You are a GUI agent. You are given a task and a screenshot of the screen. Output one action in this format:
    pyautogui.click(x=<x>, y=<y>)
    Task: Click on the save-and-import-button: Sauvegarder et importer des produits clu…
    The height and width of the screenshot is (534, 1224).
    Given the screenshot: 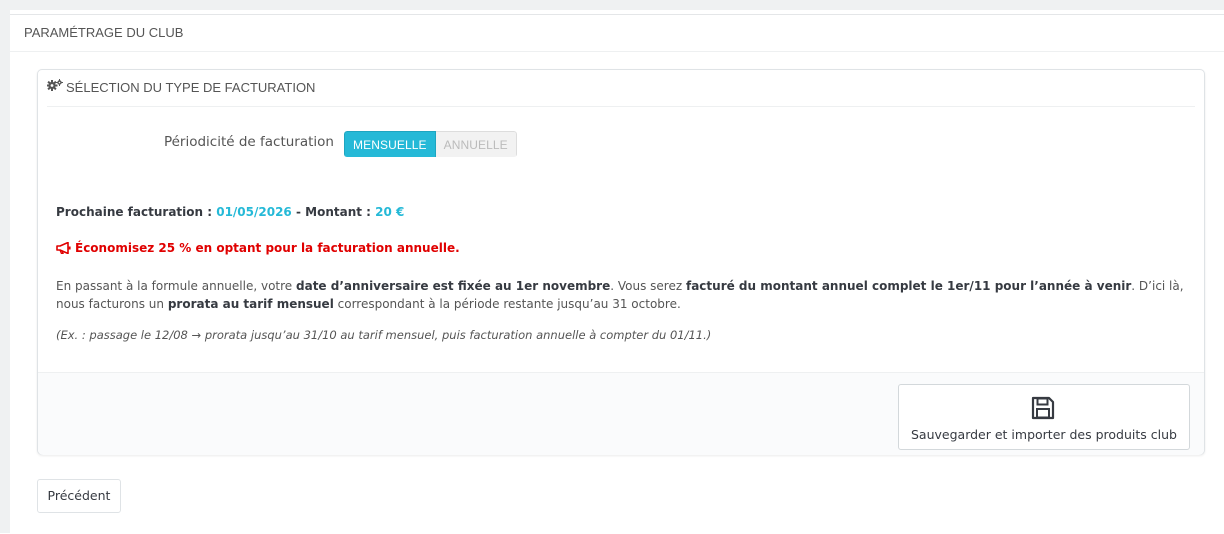 What is the action you would take?
    pyautogui.click(x=1044, y=417)
    